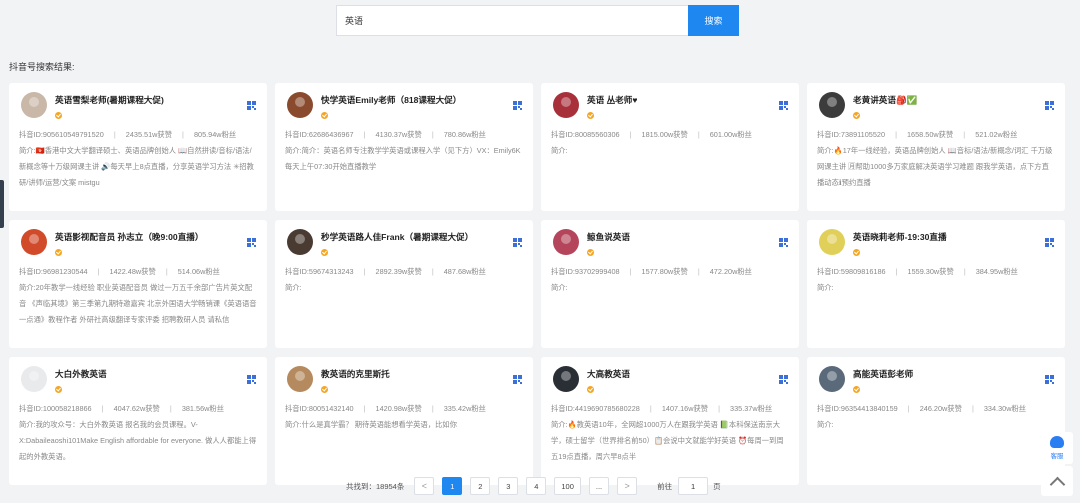  I want to click on card-header: 秒学英语路人佳Frank（暑期课程大促）, so click(404, 244).